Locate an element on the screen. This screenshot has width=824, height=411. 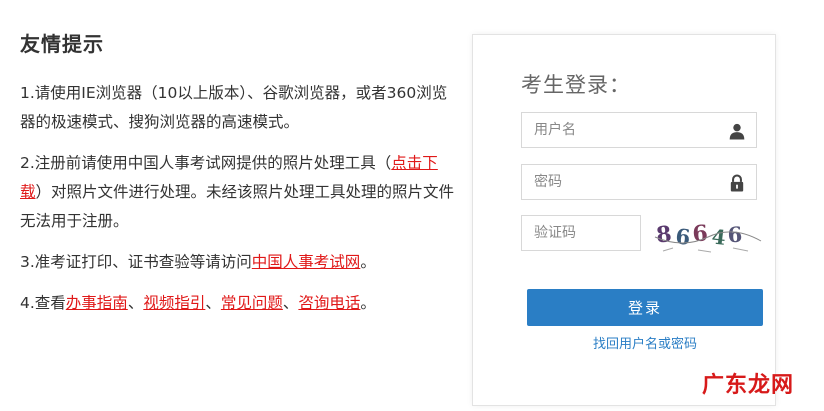
tip-help-links: 4.查看办事指南、视频指引、常见问题、咨询电话。 is located at coordinates (240, 303).